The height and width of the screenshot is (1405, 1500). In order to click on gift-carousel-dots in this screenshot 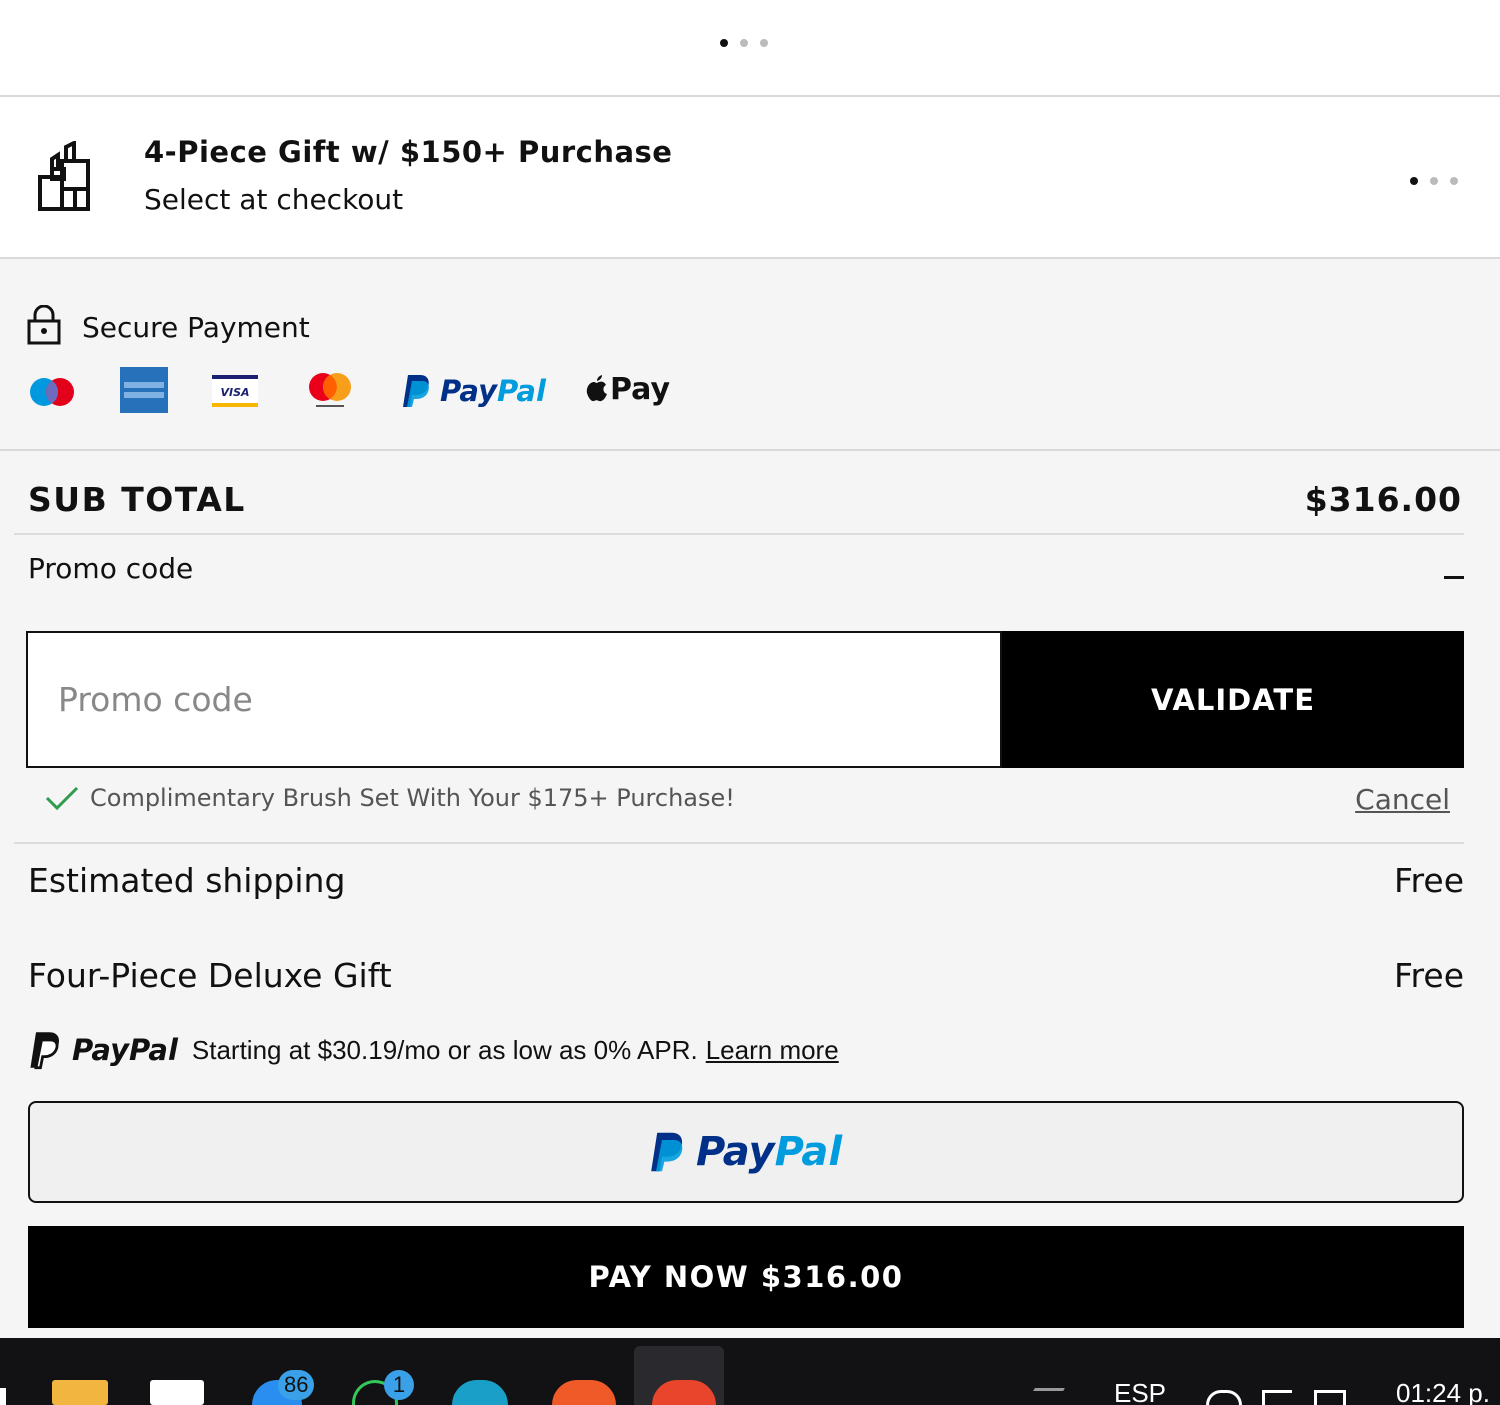, I will do `click(1434, 181)`.